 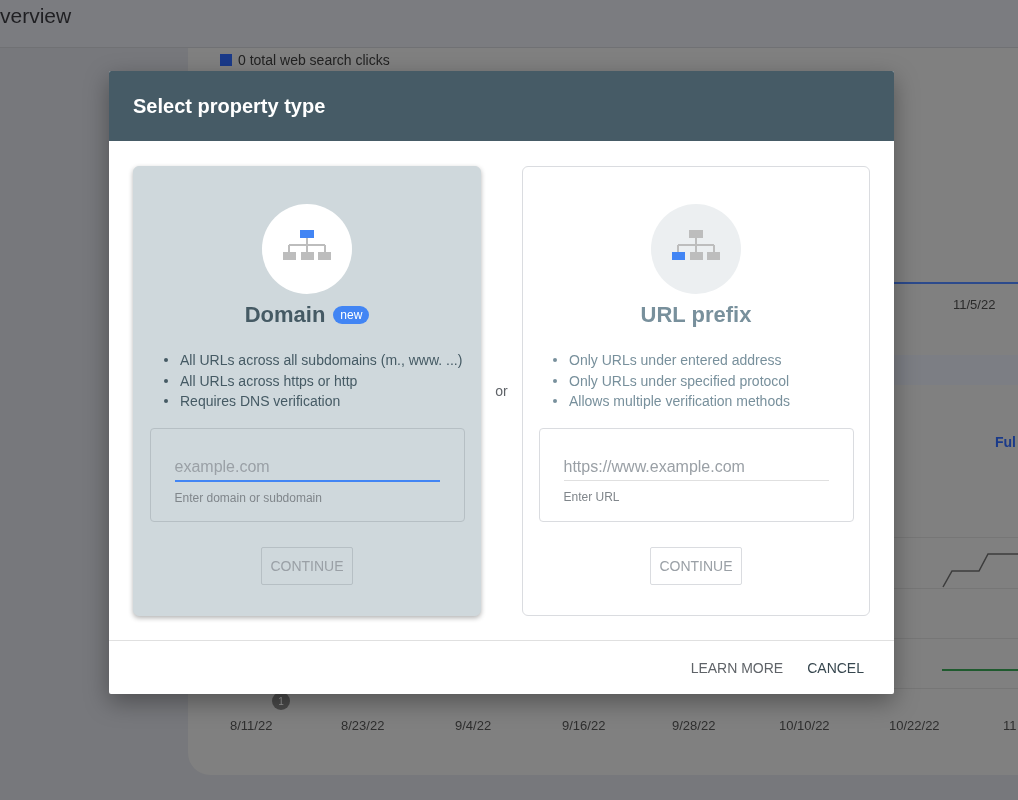 I want to click on feature-item: Requires DNS verification, so click(x=260, y=401).